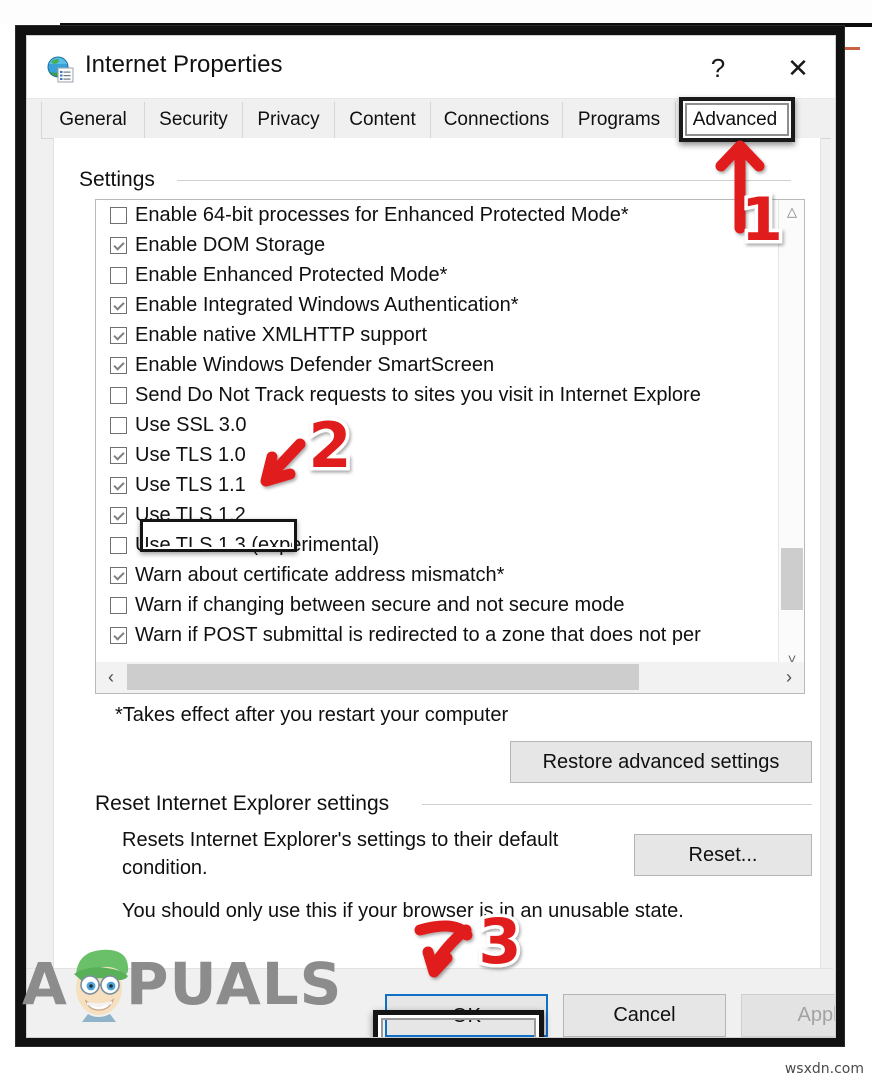 Image resolution: width=872 pixels, height=1081 pixels. I want to click on restore-advanced-settings-button: Restore advanced settings, so click(661, 762).